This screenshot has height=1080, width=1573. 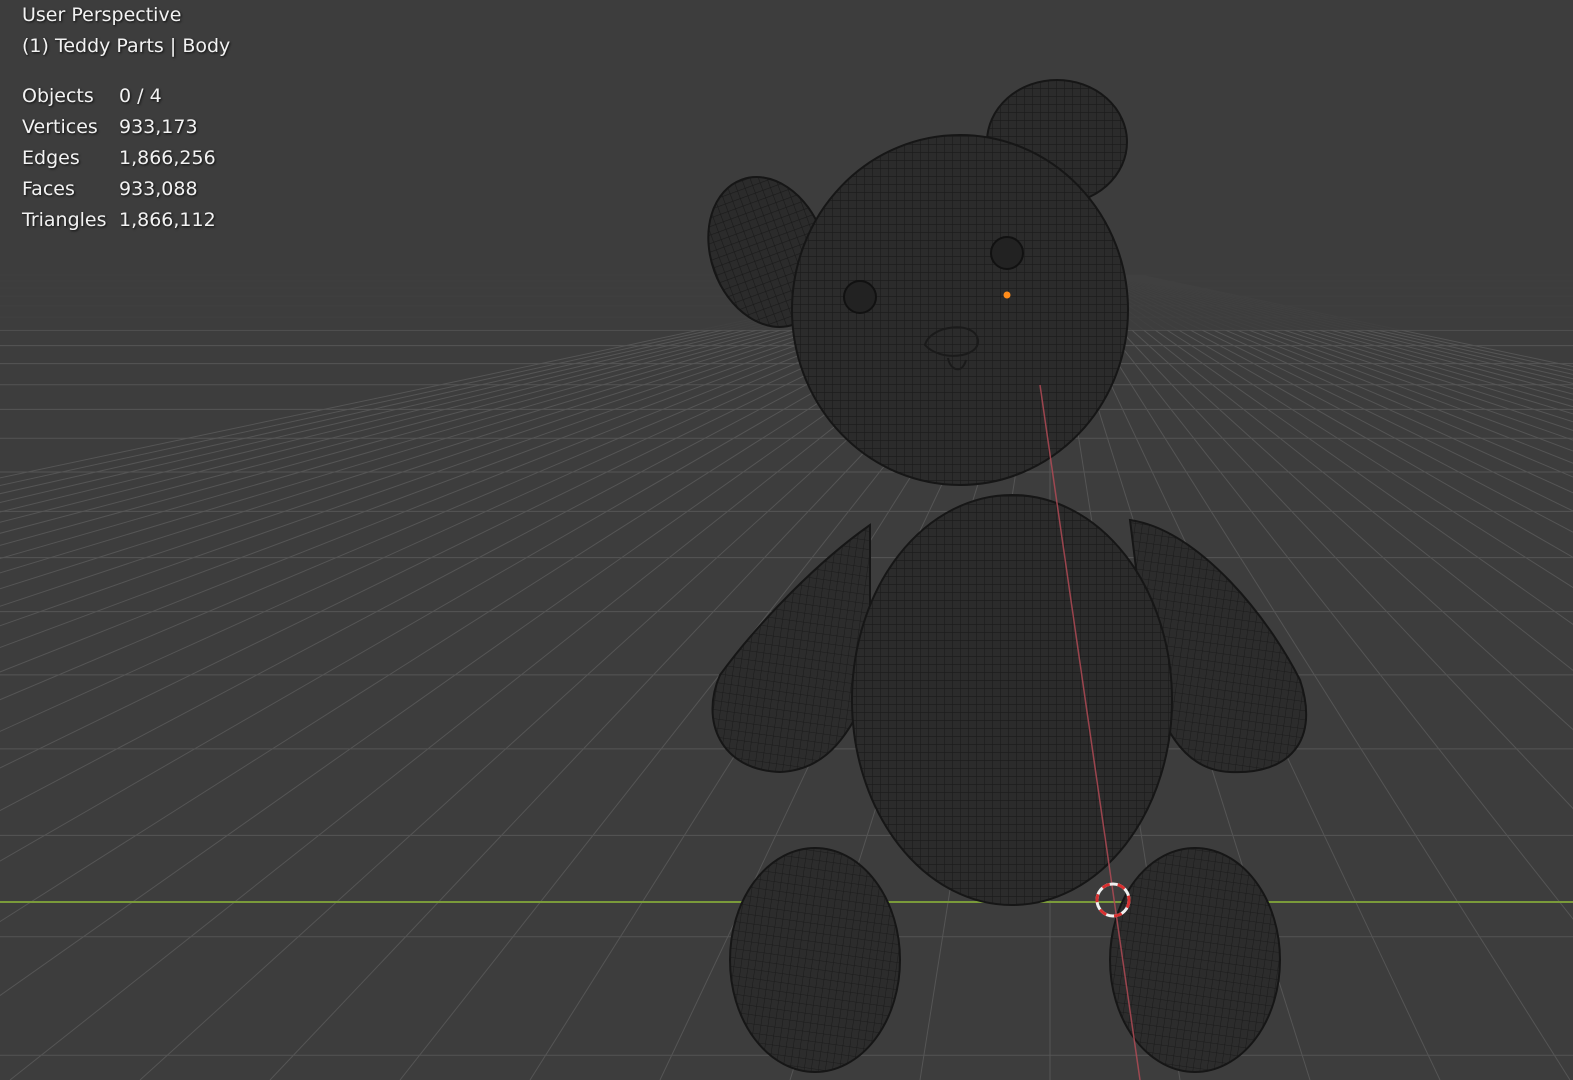 I want to click on stat-row-vertices: Vertices 933,173, so click(x=126, y=127).